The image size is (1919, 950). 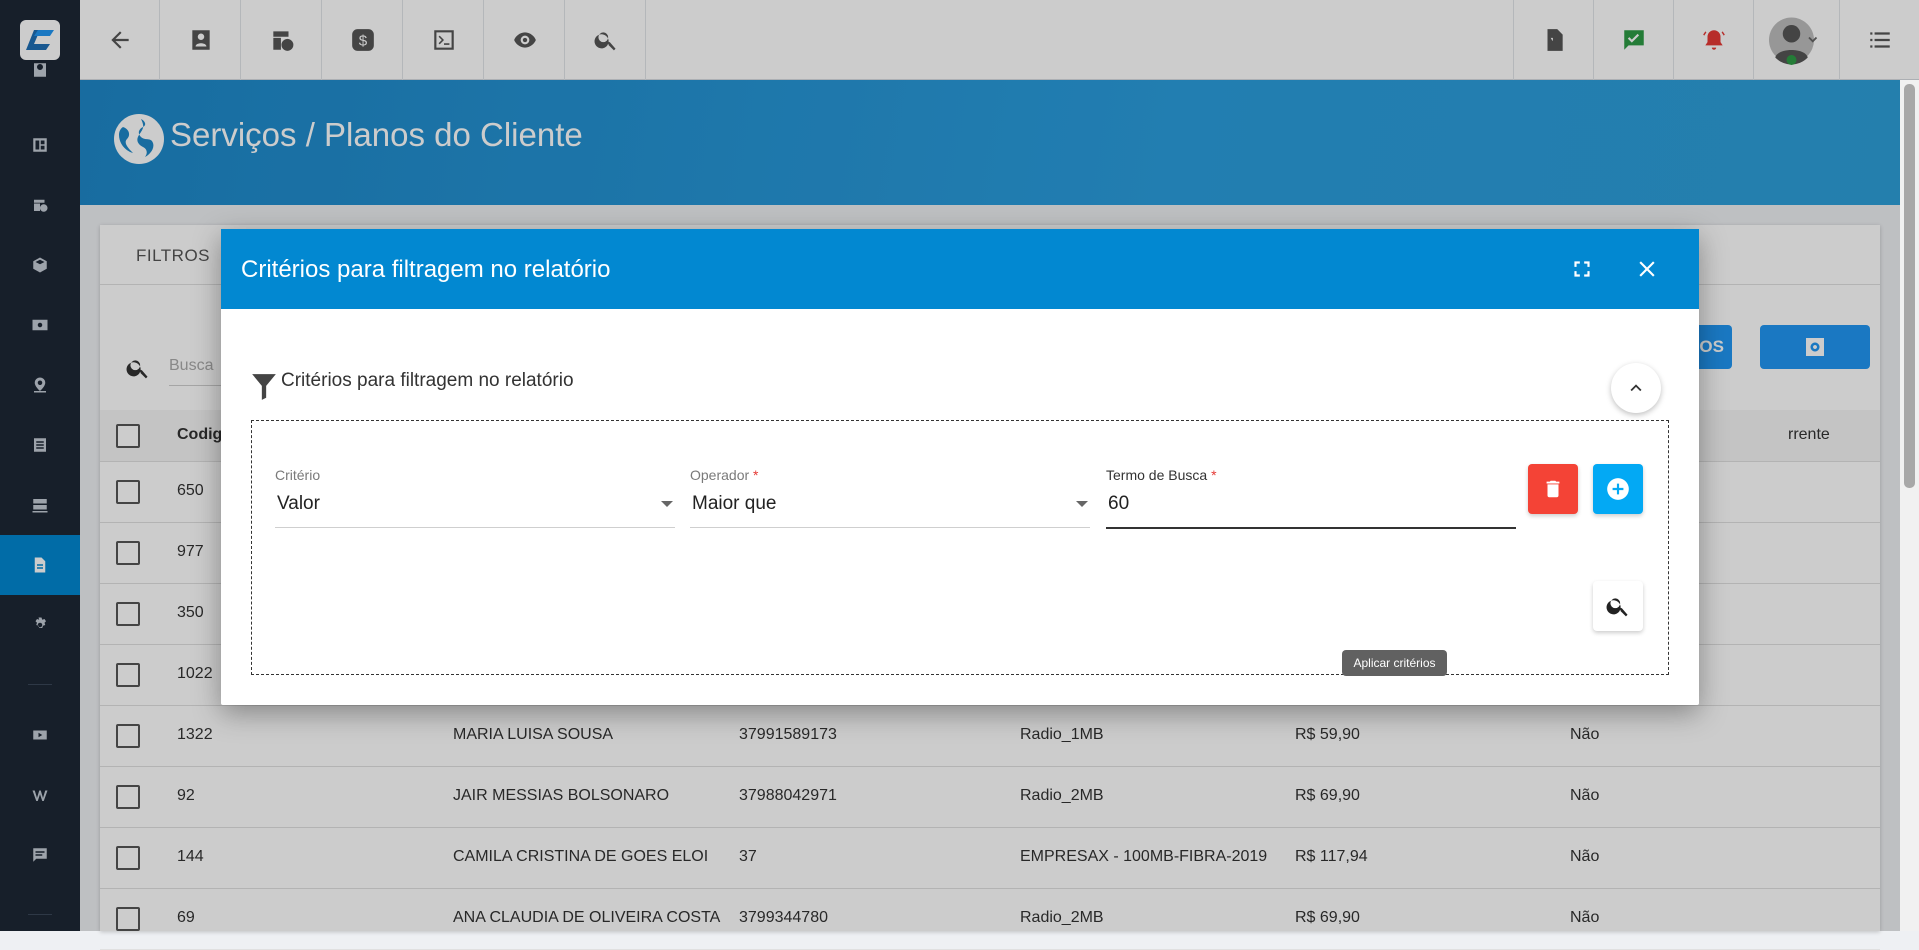 I want to click on filter-funnel-icon, so click(x=264, y=387).